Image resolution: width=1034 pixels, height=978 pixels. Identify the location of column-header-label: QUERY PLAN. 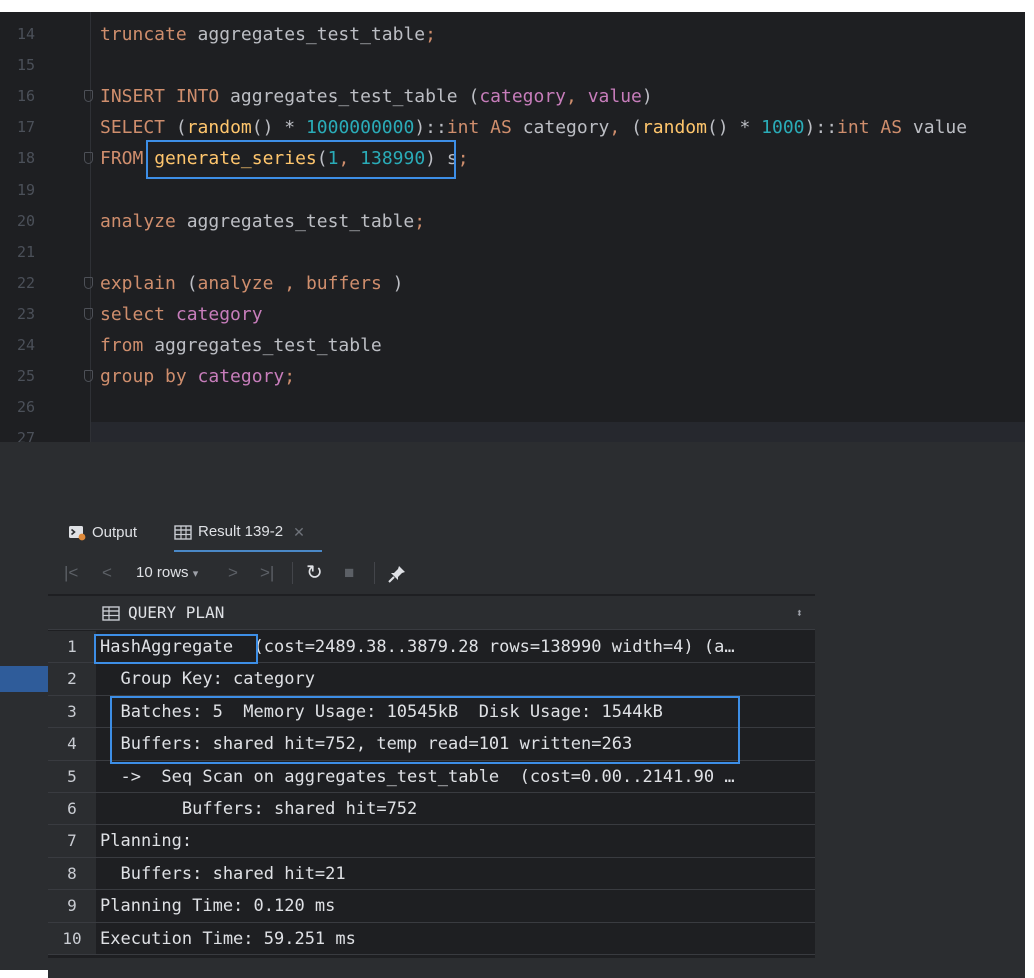
(176, 612).